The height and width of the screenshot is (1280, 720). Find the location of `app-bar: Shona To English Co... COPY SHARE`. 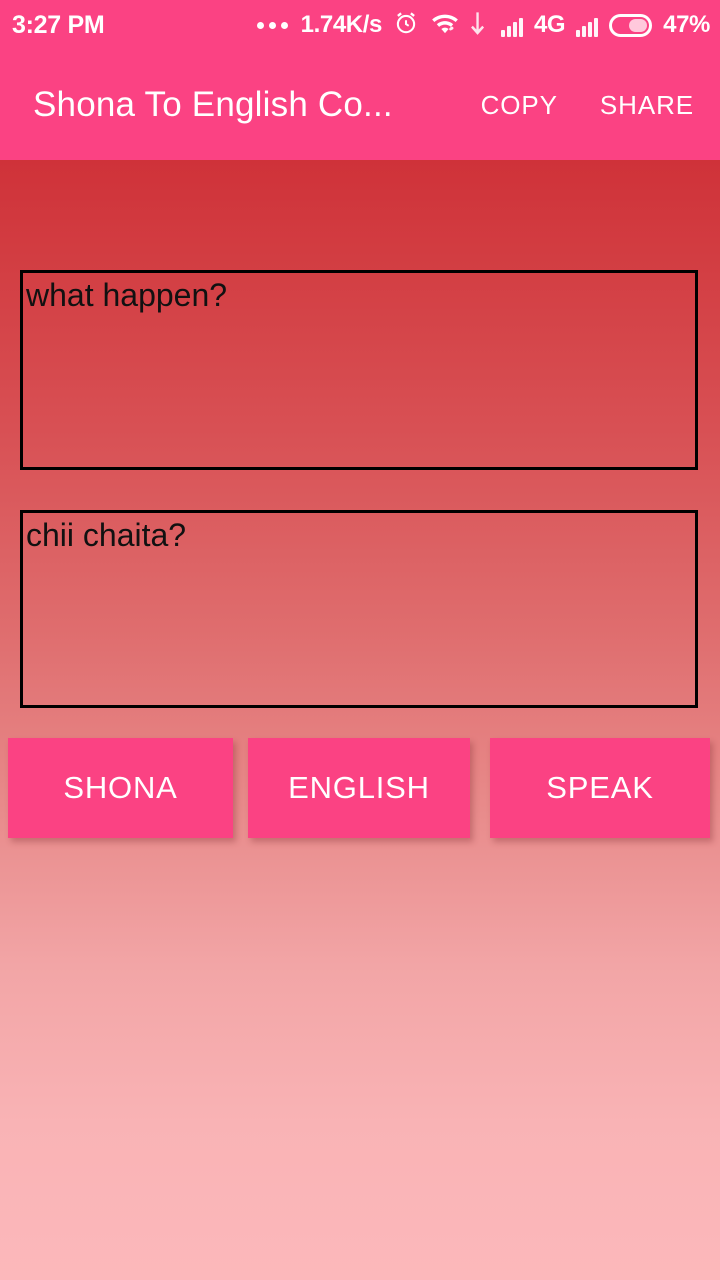

app-bar: Shona To English Co... COPY SHARE is located at coordinates (360, 105).